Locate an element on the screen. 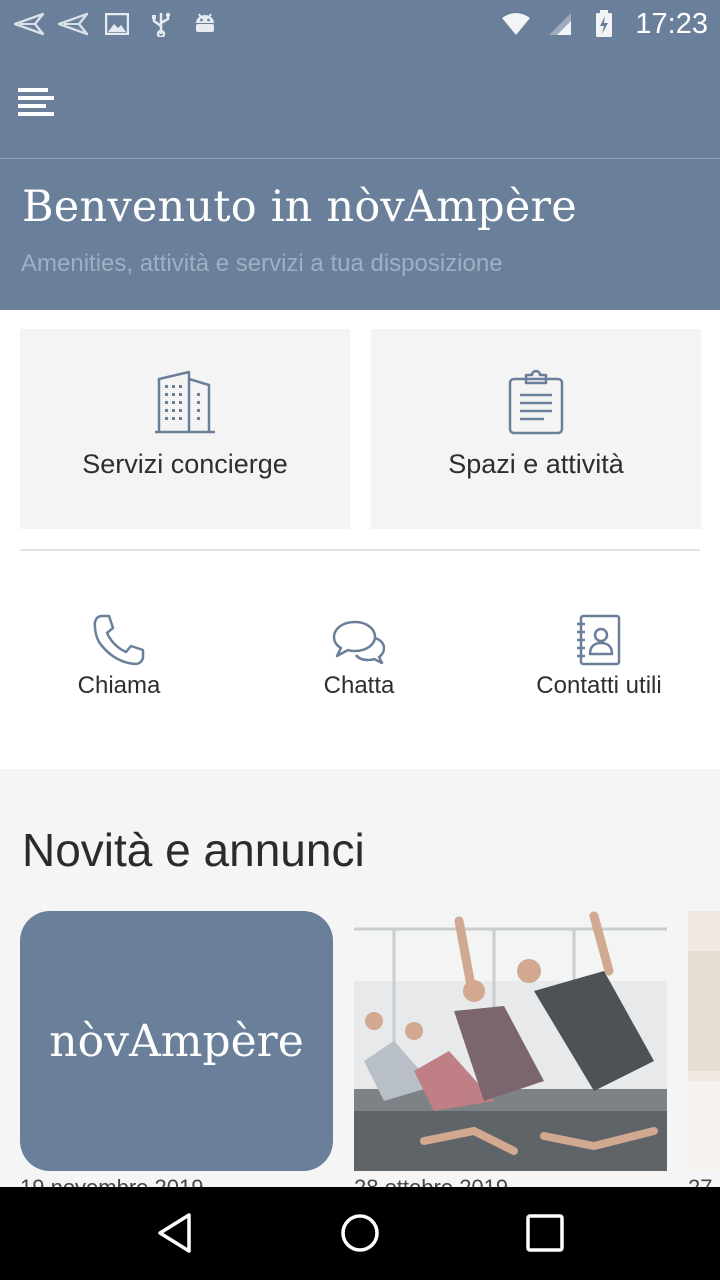  android-icon is located at coordinates (205, 24).